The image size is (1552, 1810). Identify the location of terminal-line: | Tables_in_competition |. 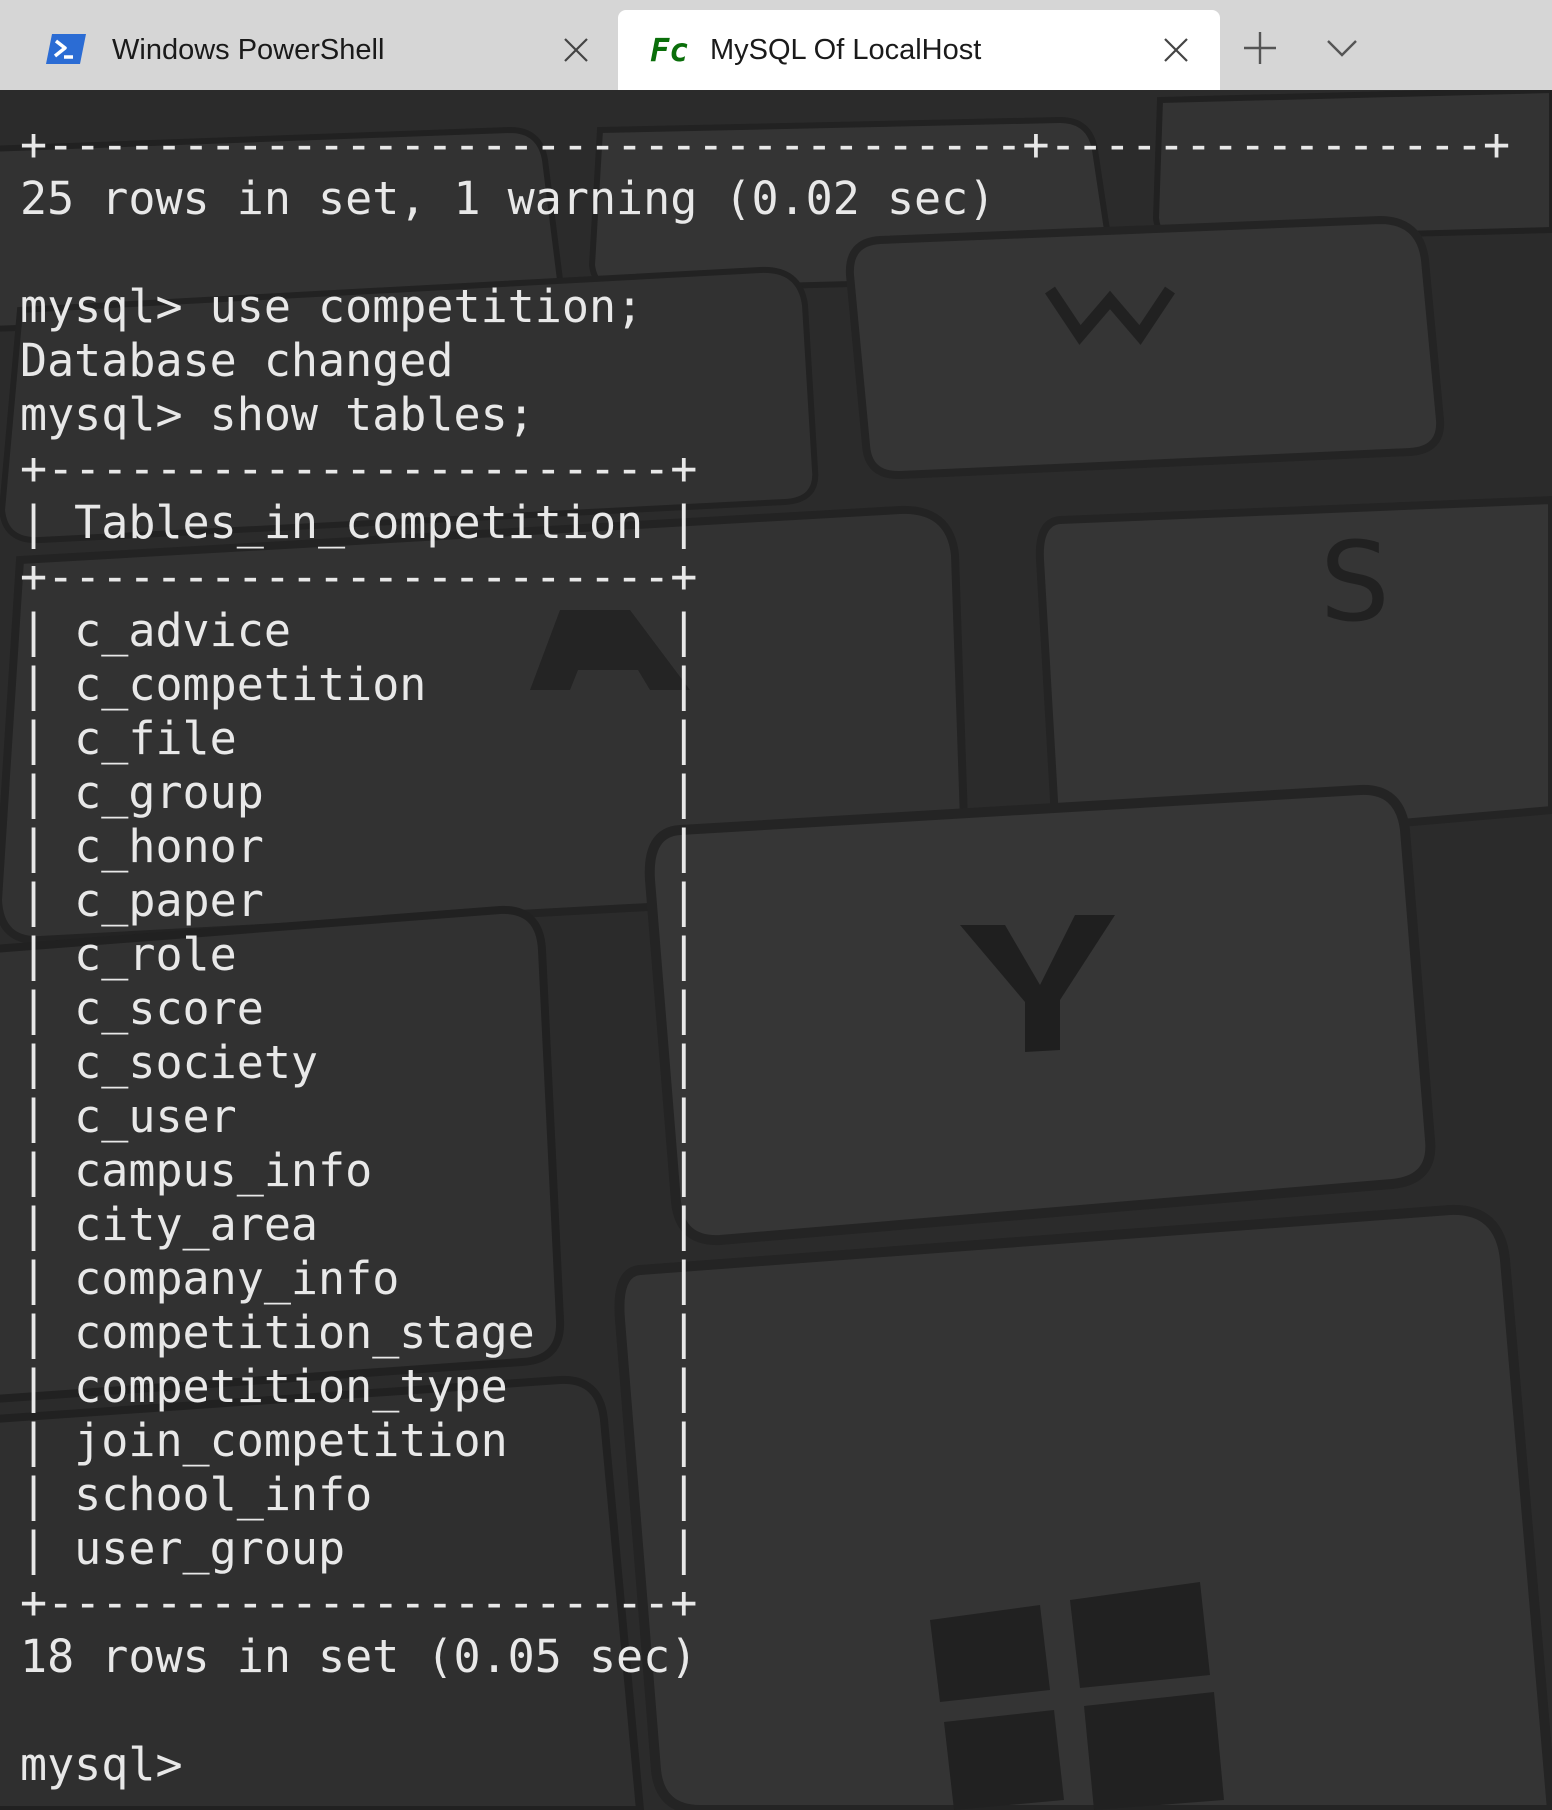
(359, 522).